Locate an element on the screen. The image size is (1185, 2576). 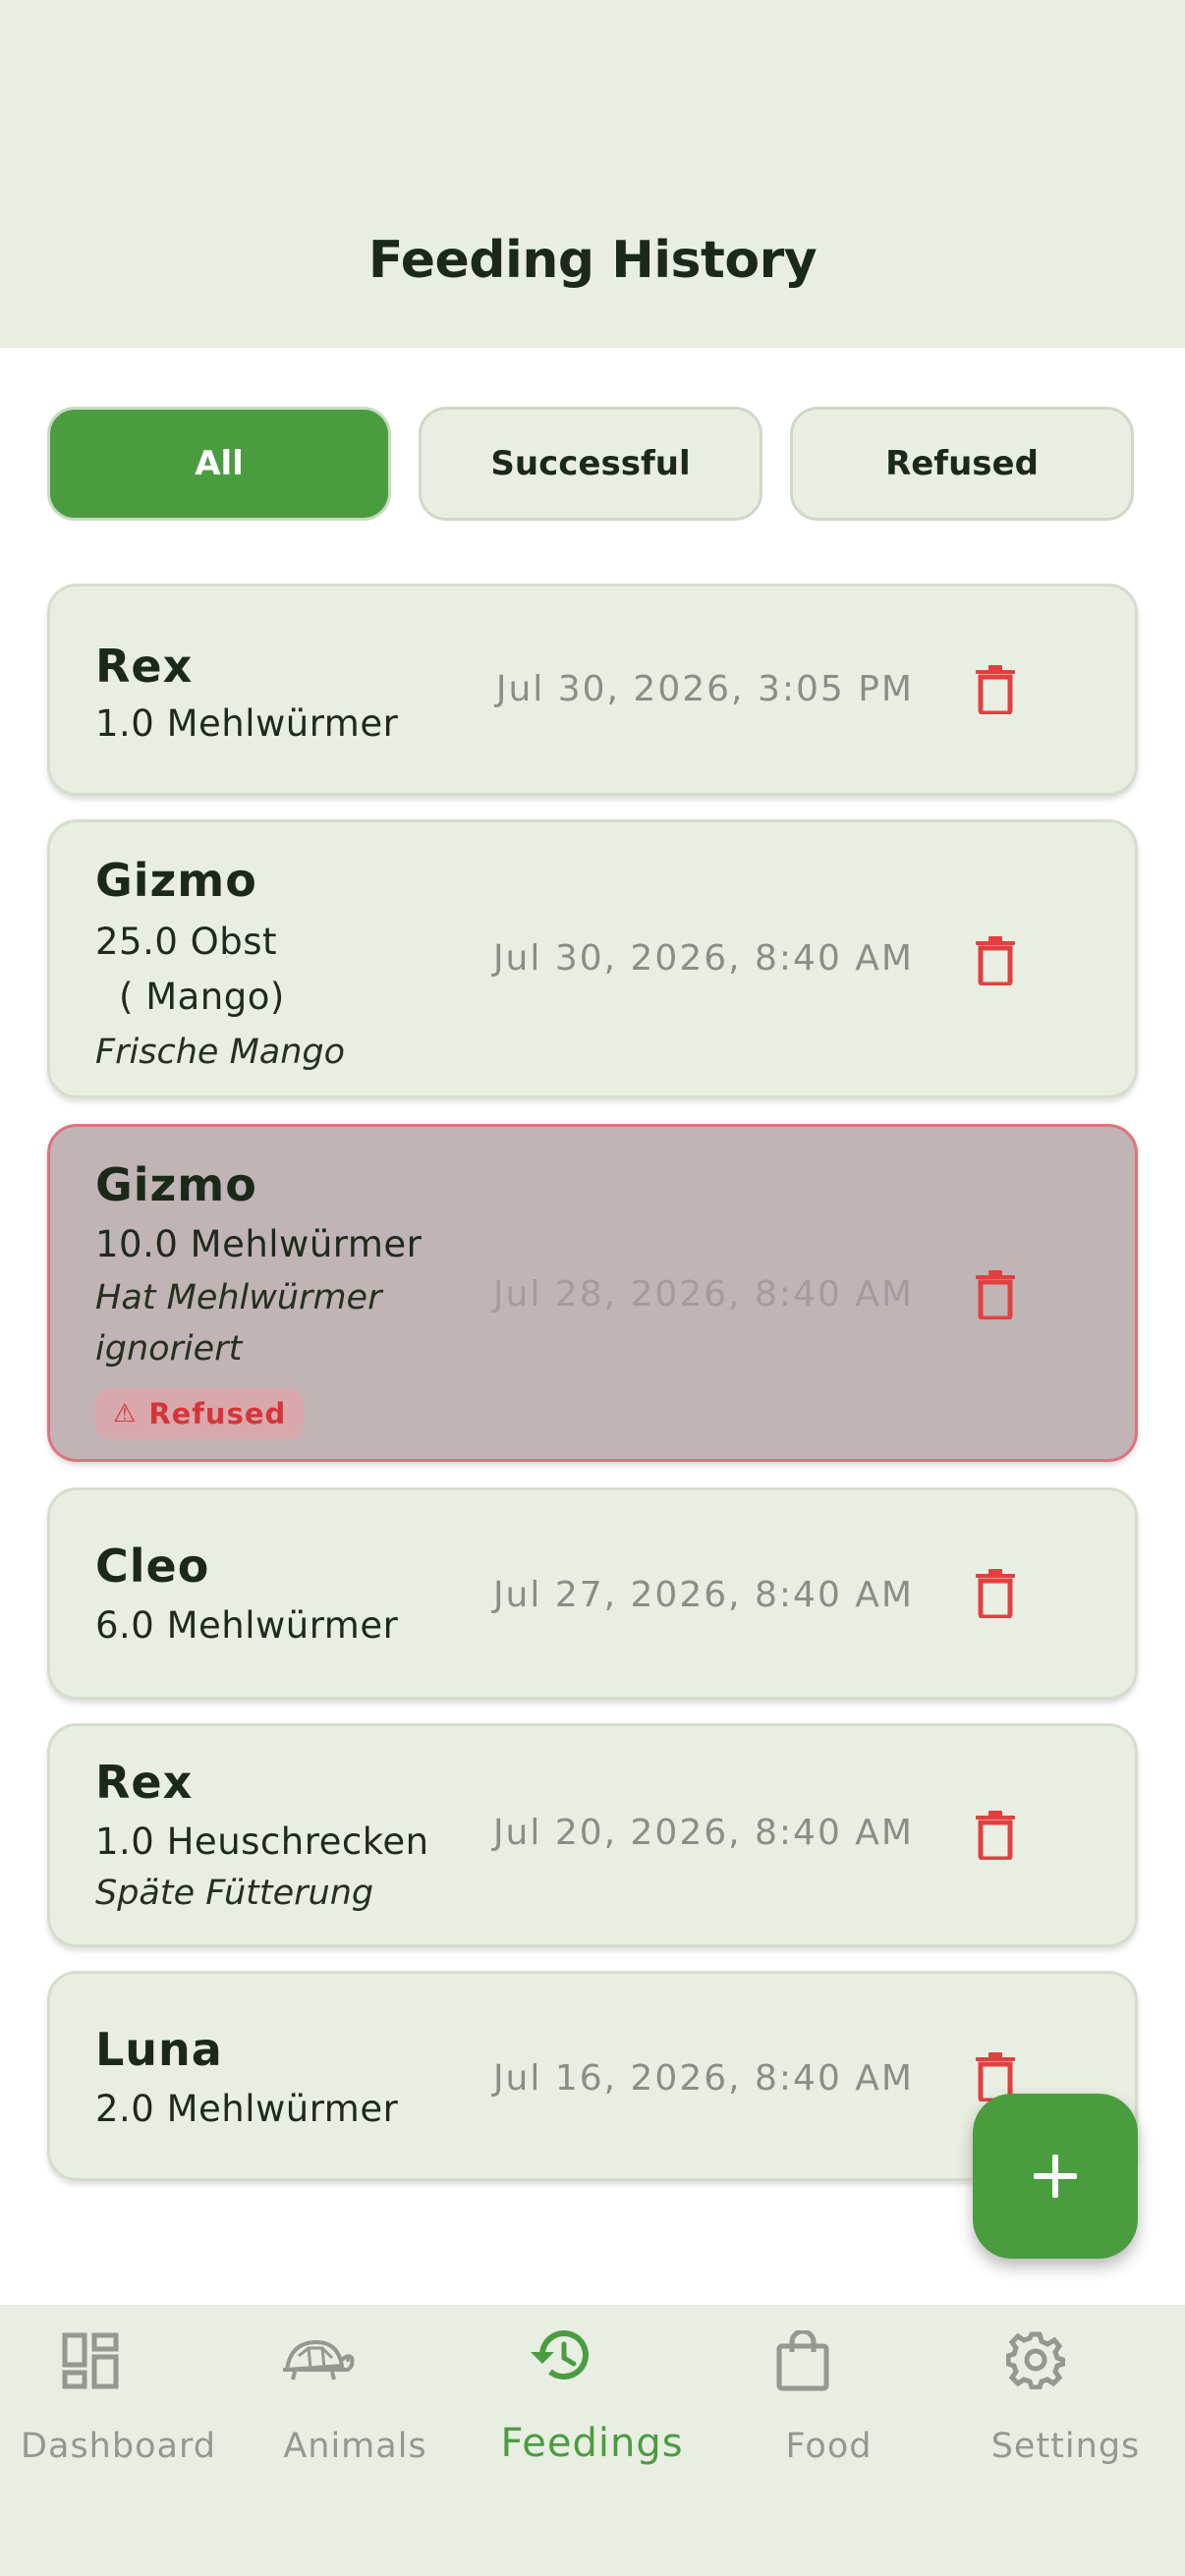
nav-label: Dashboard is located at coordinates (119, 2446).